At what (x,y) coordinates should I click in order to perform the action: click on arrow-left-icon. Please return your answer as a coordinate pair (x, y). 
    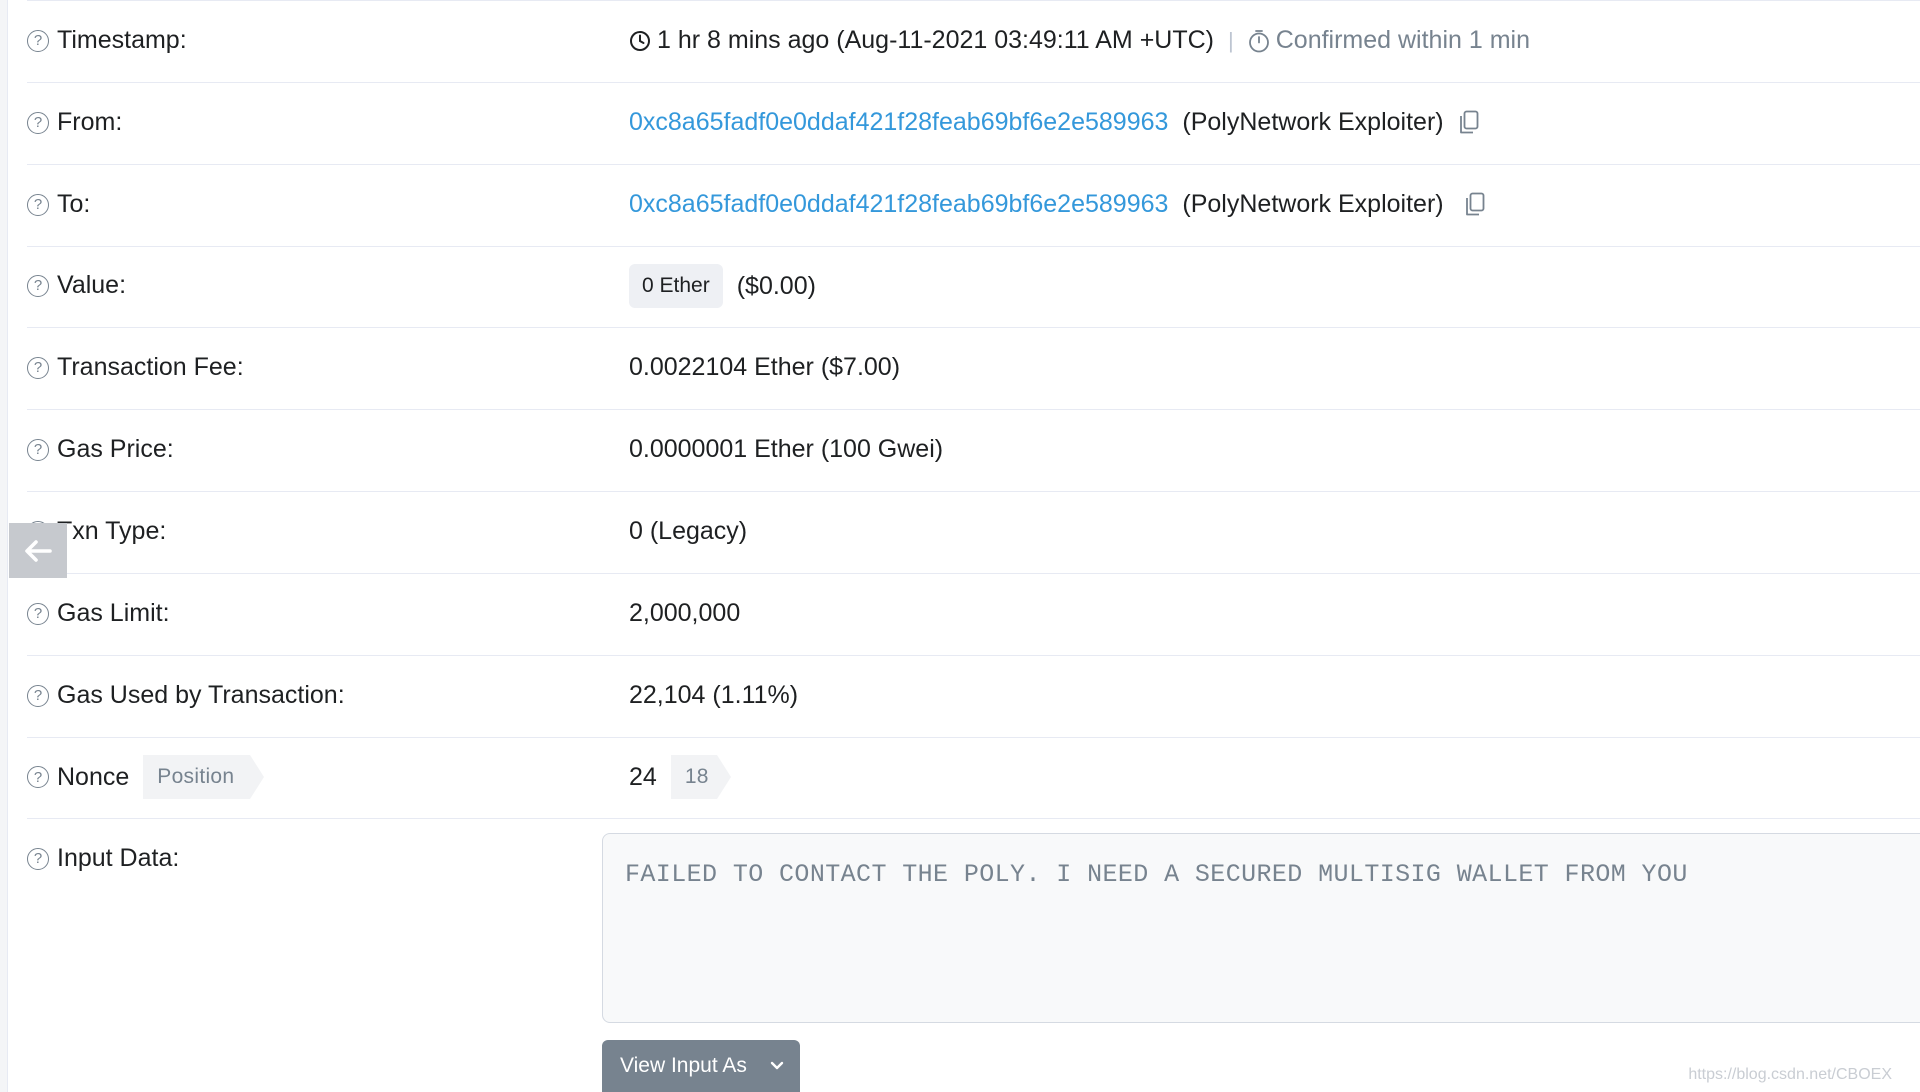
    Looking at the image, I should click on (38, 550).